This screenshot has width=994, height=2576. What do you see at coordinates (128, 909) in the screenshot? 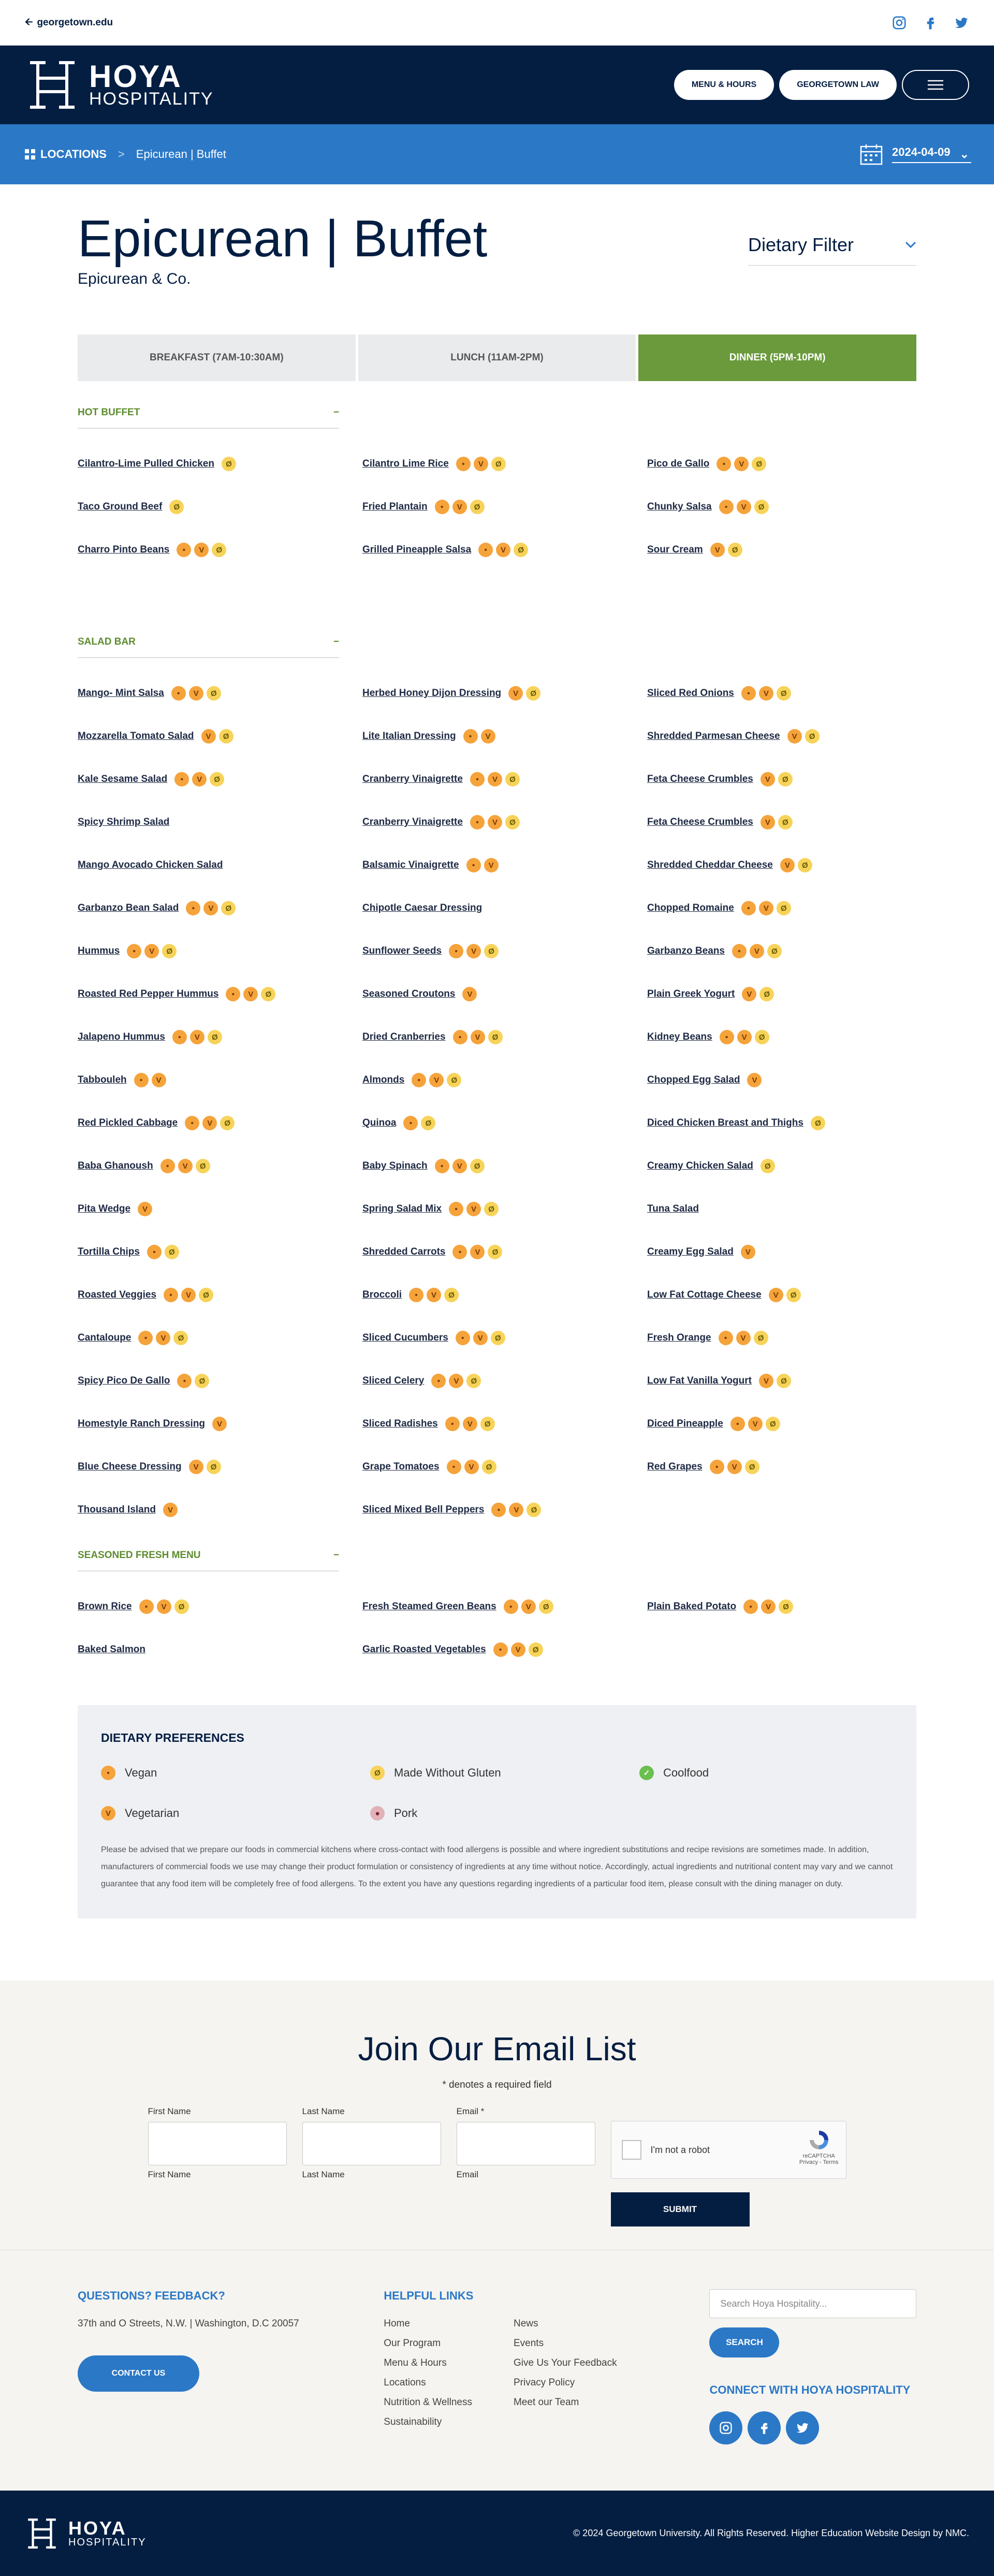
I see `menu-item-link: Garbanzo Bean Salad` at bounding box center [128, 909].